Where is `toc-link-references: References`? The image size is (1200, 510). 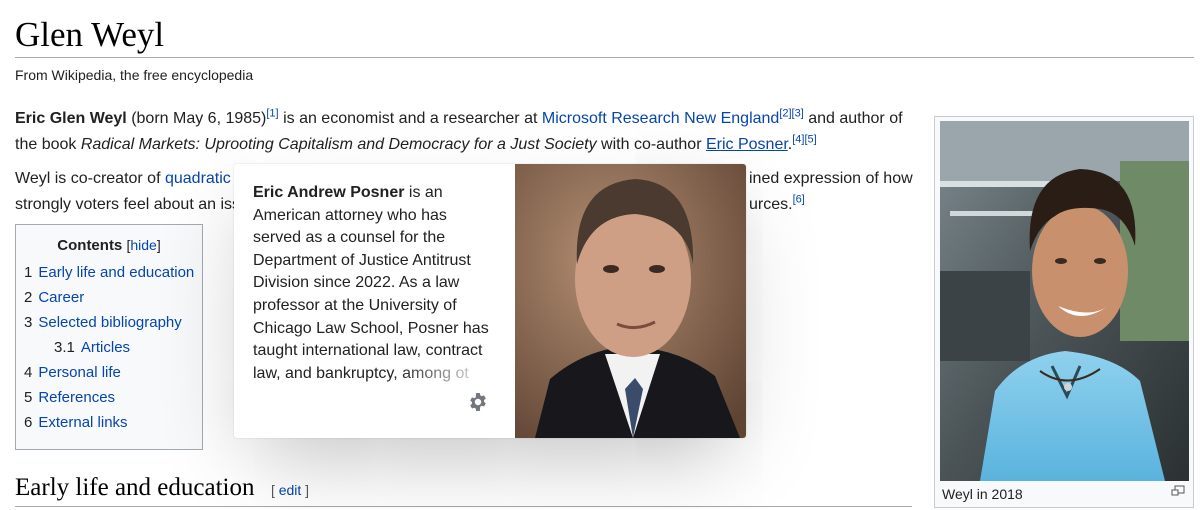
toc-link-references: References is located at coordinates (76, 397).